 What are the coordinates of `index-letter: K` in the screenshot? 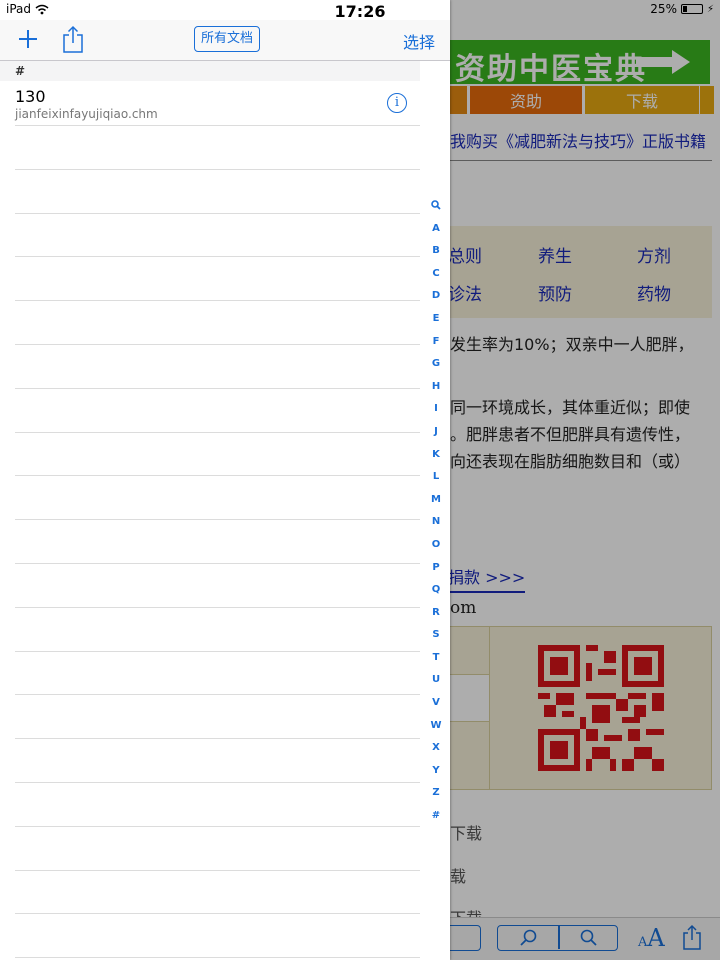 It's located at (436, 455).